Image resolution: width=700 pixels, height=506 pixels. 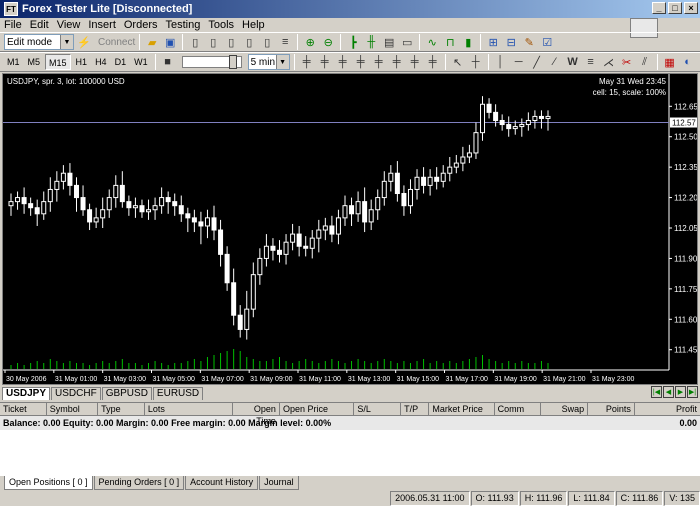 I want to click on speed-slider, so click(x=211, y=62).